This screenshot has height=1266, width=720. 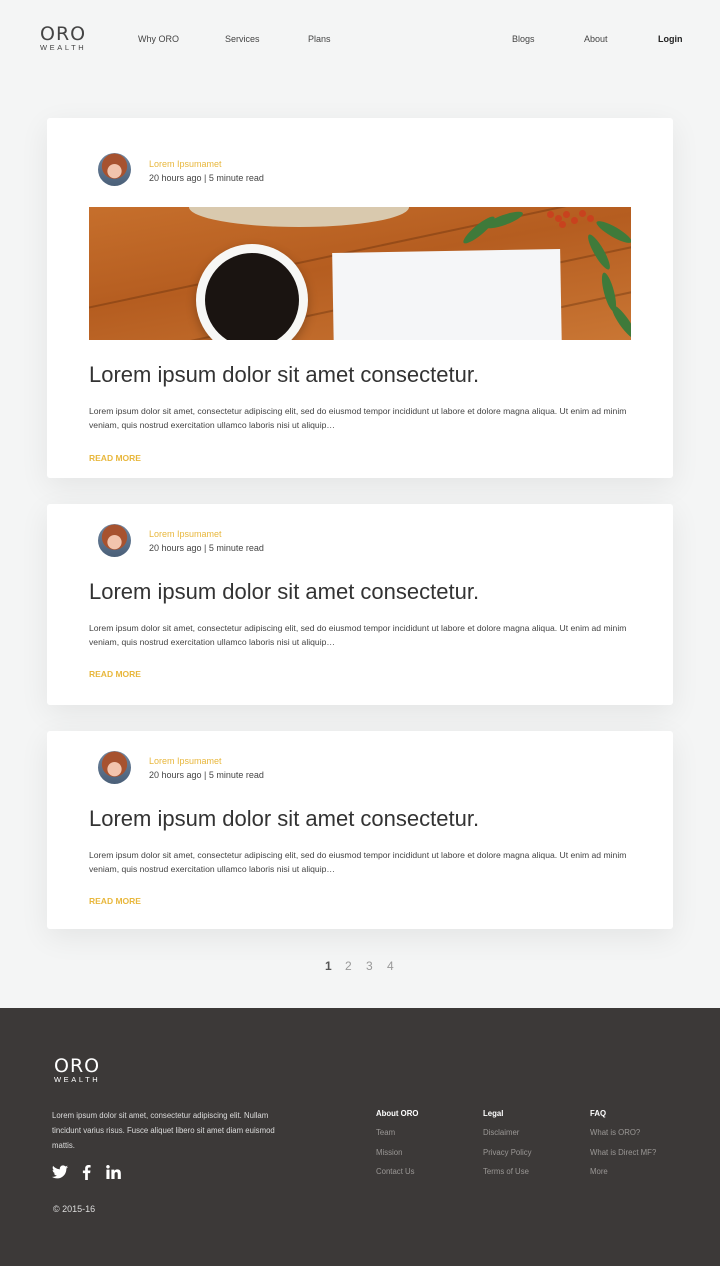 What do you see at coordinates (390, 966) in the screenshot?
I see `page-link-4: 4` at bounding box center [390, 966].